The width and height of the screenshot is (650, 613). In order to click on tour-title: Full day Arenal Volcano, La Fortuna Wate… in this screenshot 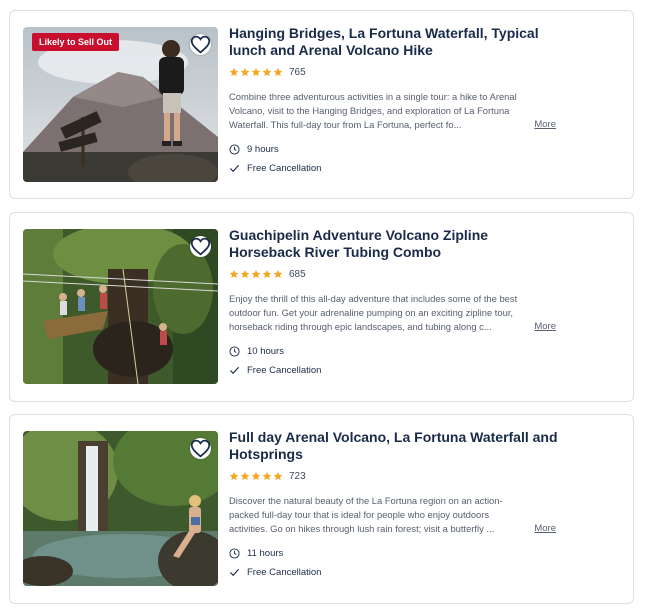, I will do `click(394, 446)`.